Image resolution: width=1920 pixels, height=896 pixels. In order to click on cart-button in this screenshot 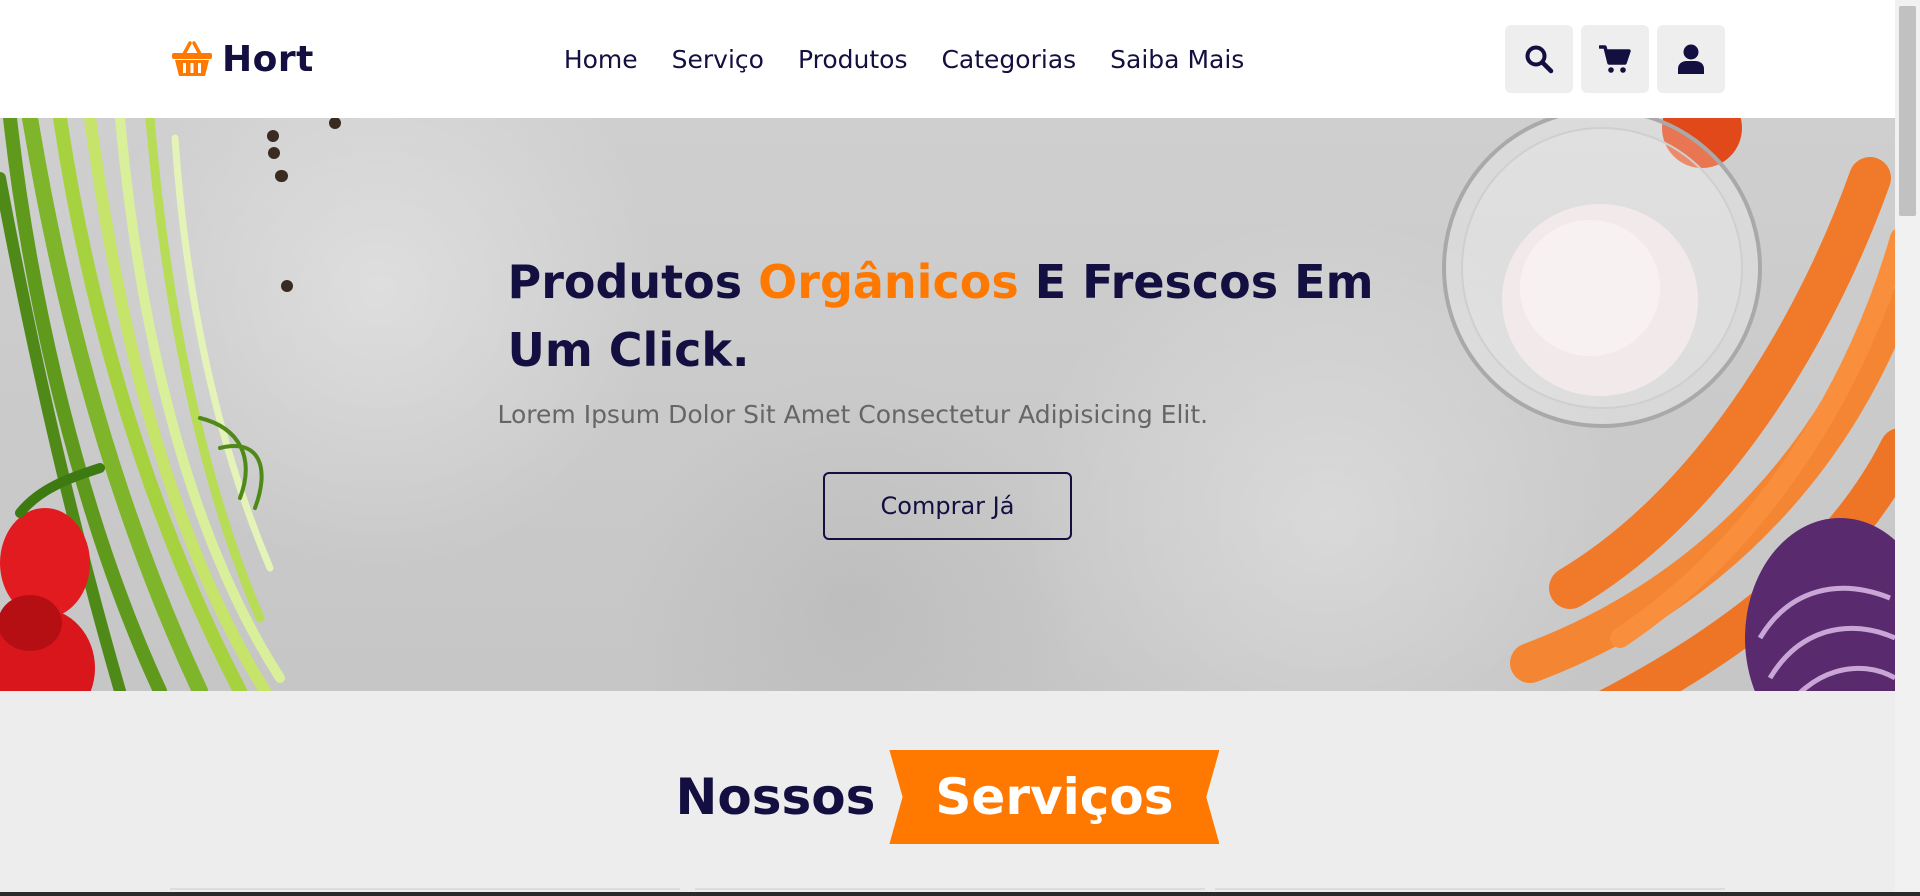, I will do `click(1615, 59)`.